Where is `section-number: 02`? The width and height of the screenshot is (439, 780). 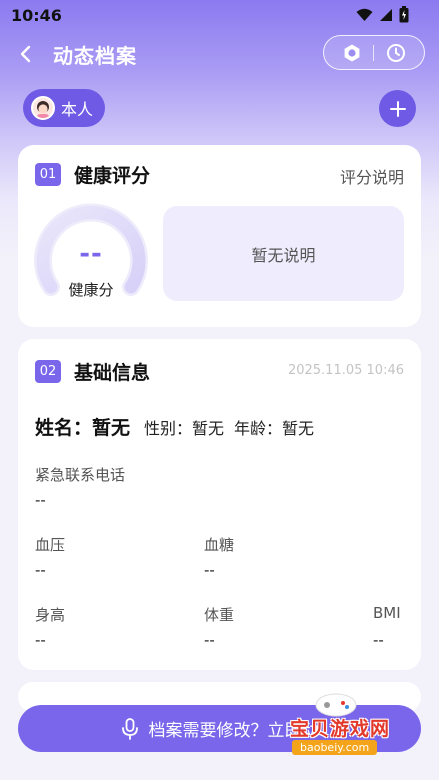
section-number: 02 is located at coordinates (48, 371).